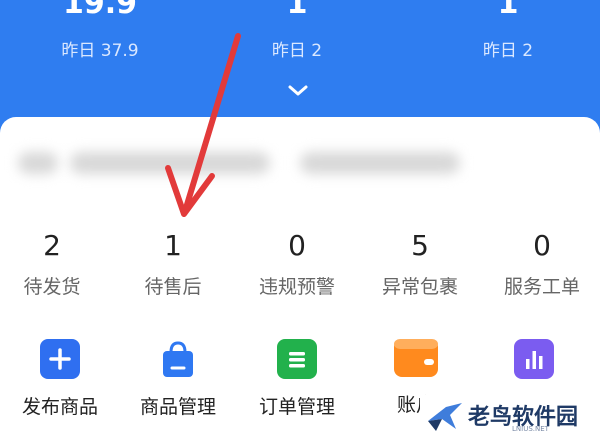 The image size is (600, 447). Describe the element at coordinates (510, 417) in the screenshot. I see `site-watermark: 老鸟软件园 LNIUS.NET` at that location.